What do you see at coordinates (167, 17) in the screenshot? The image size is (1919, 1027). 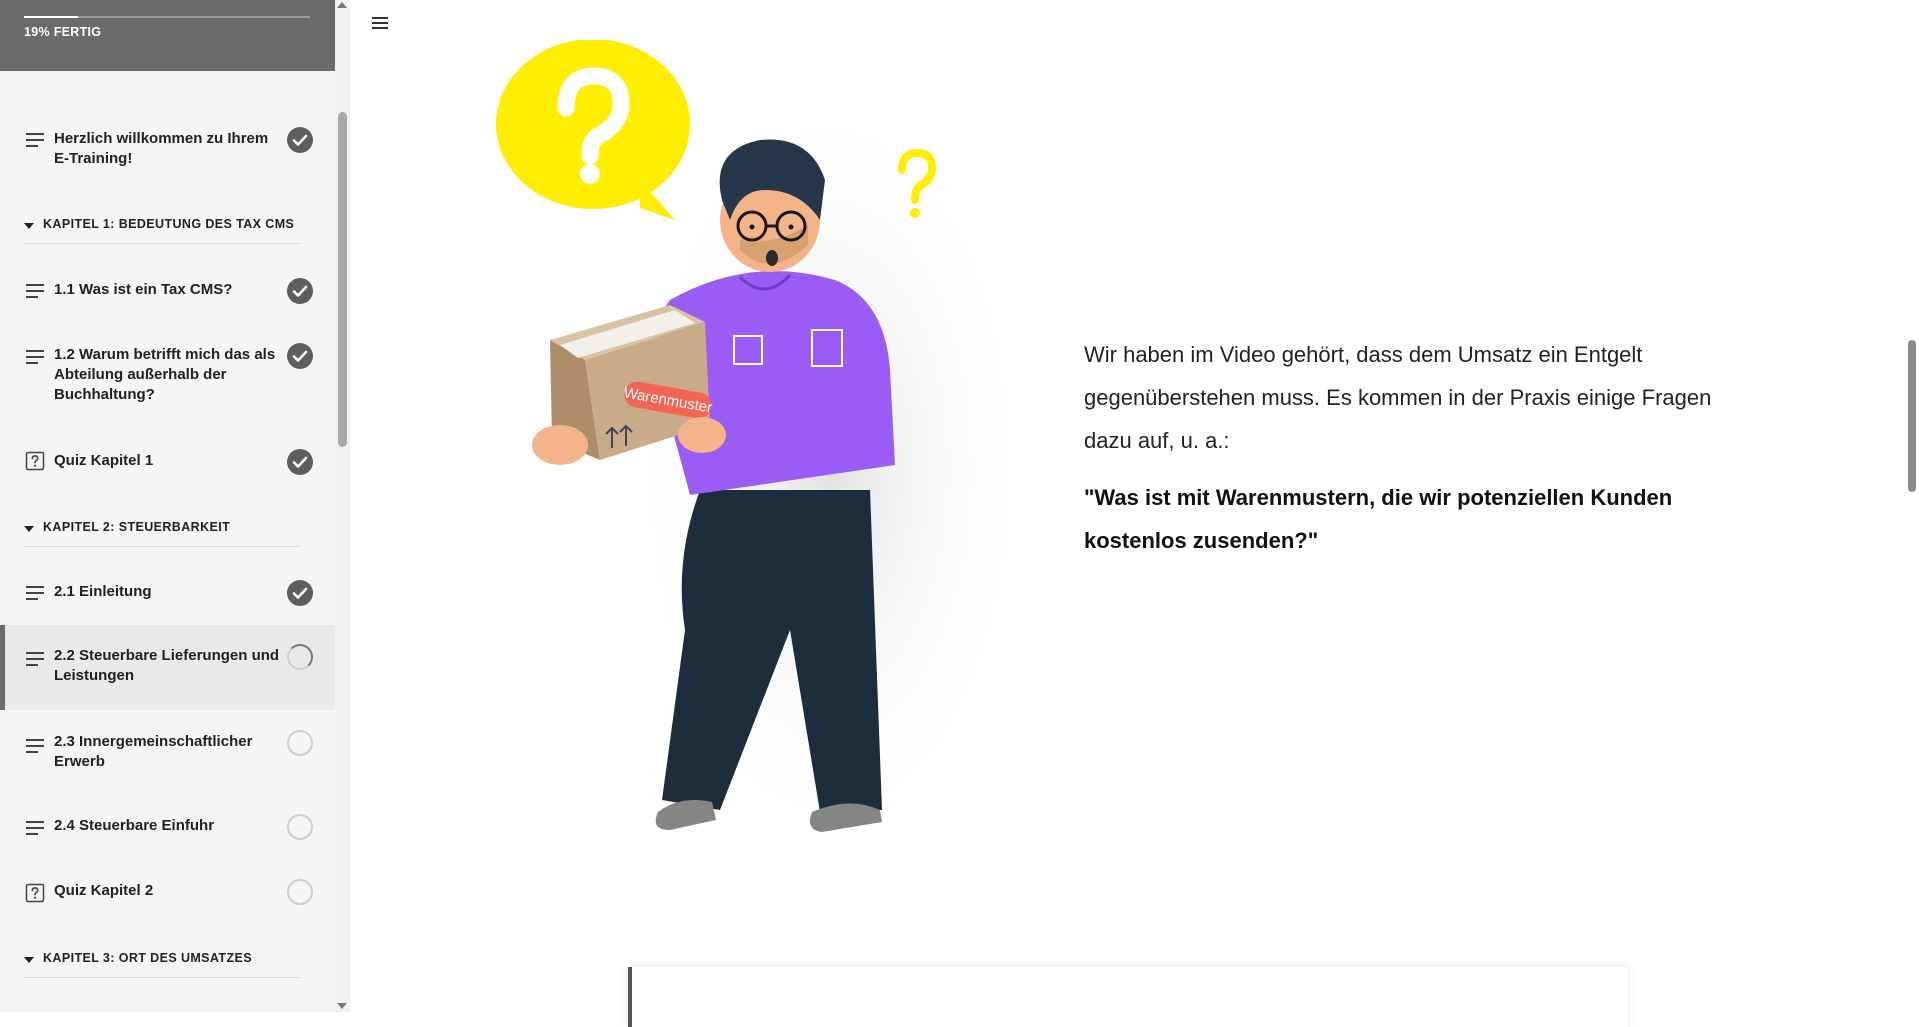 I see `progress-bar` at bounding box center [167, 17].